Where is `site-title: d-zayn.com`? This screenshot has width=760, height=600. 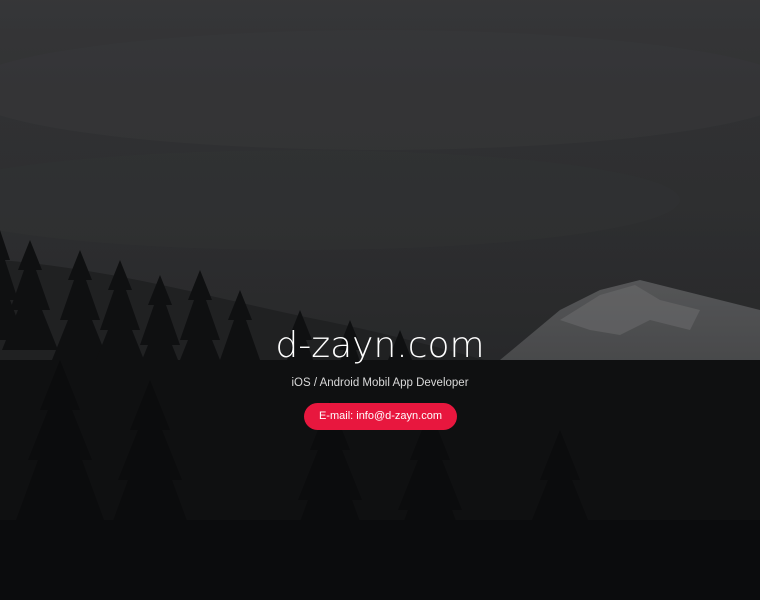
site-title: d-zayn.com is located at coordinates (380, 345).